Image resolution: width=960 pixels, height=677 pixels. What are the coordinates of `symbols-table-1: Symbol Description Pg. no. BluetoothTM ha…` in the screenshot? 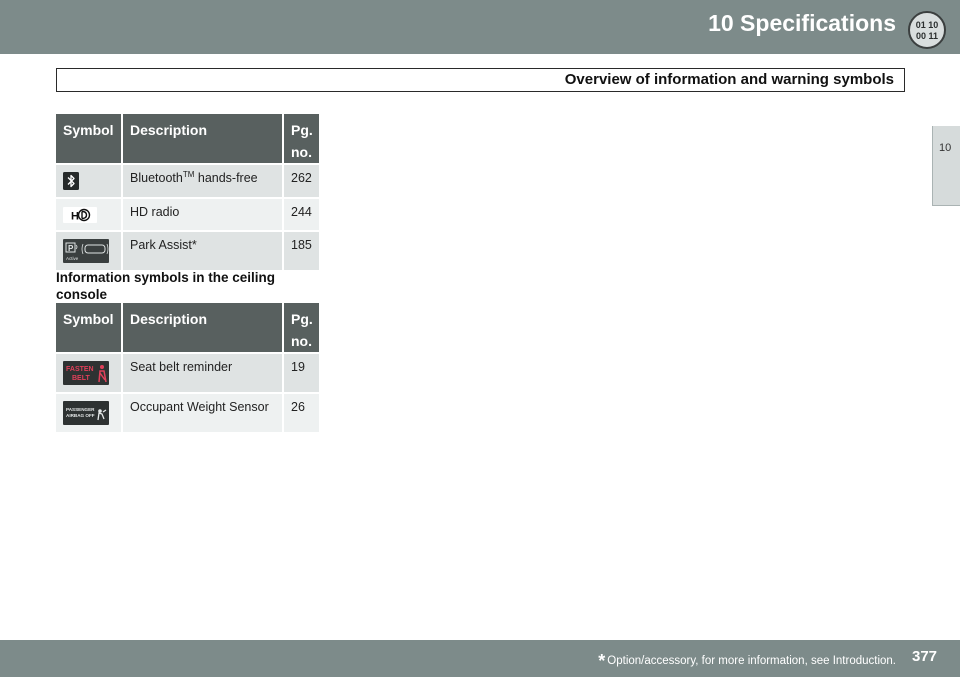 It's located at (187, 192).